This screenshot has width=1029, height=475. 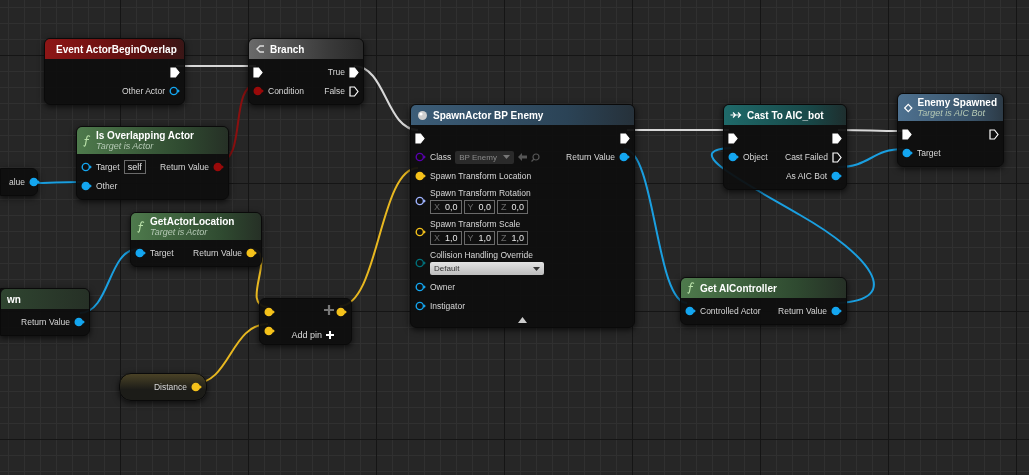 I want to click on node-title: Enemy Spawned, so click(x=957, y=102).